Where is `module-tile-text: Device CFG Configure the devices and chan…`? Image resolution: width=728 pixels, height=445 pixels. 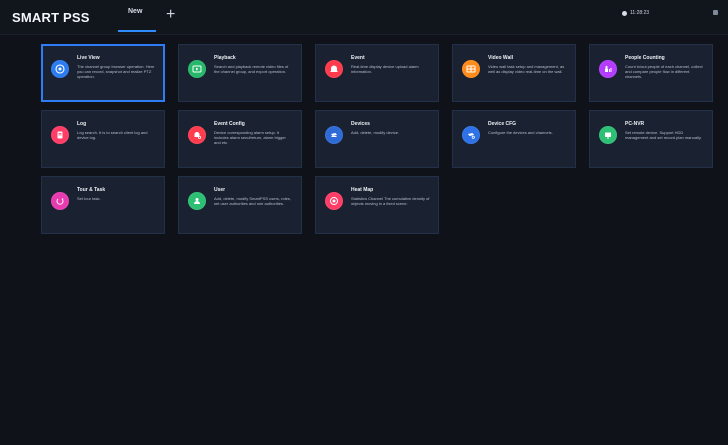 module-tile-text: Device CFG Configure the devices and chan… is located at coordinates (527, 127).